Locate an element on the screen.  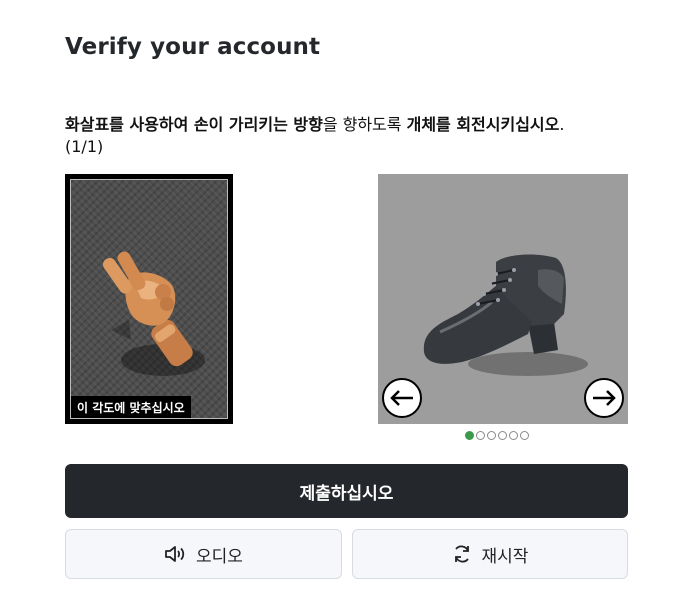
instruction-text-4: . is located at coordinates (562, 124).